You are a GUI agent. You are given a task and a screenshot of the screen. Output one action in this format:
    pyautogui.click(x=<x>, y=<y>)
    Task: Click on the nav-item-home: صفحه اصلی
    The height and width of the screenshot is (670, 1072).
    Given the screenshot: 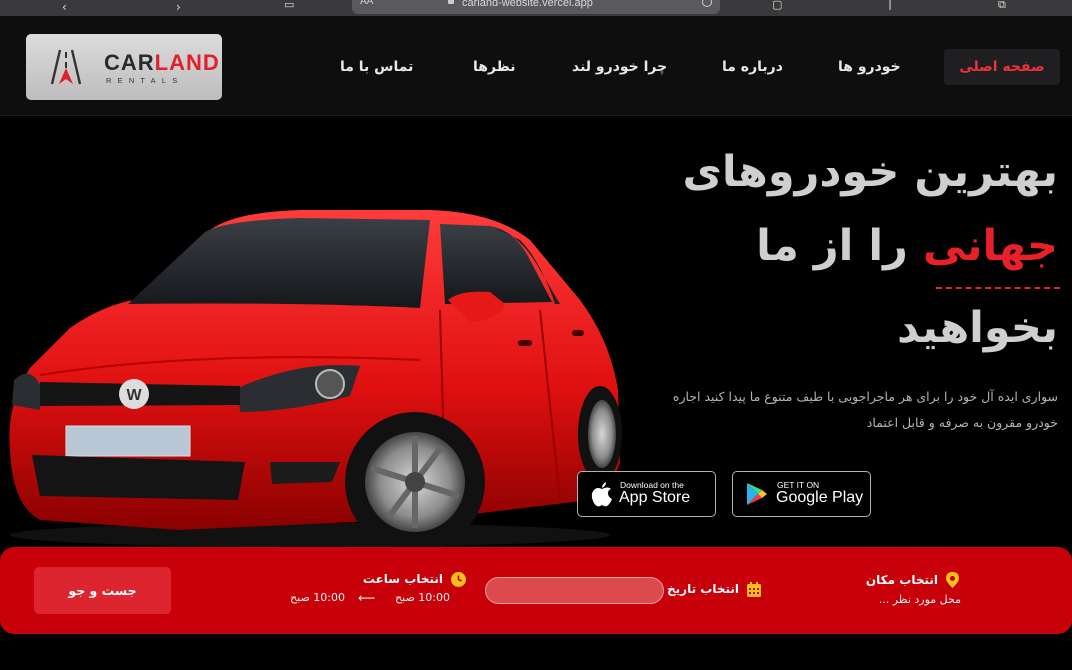 What is the action you would take?
    pyautogui.click(x=1002, y=67)
    